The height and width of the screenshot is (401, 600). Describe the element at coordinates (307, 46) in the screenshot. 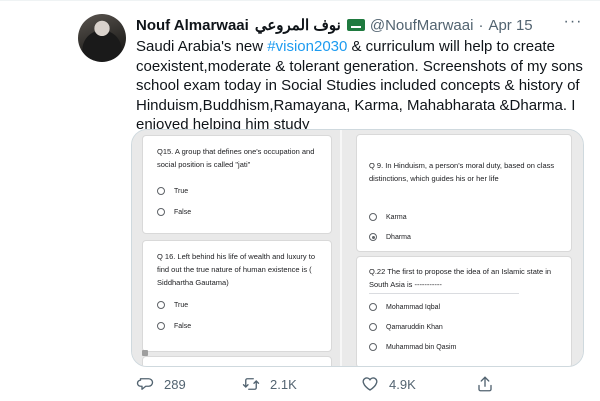

I see `hashtag-link: #vision2030` at that location.